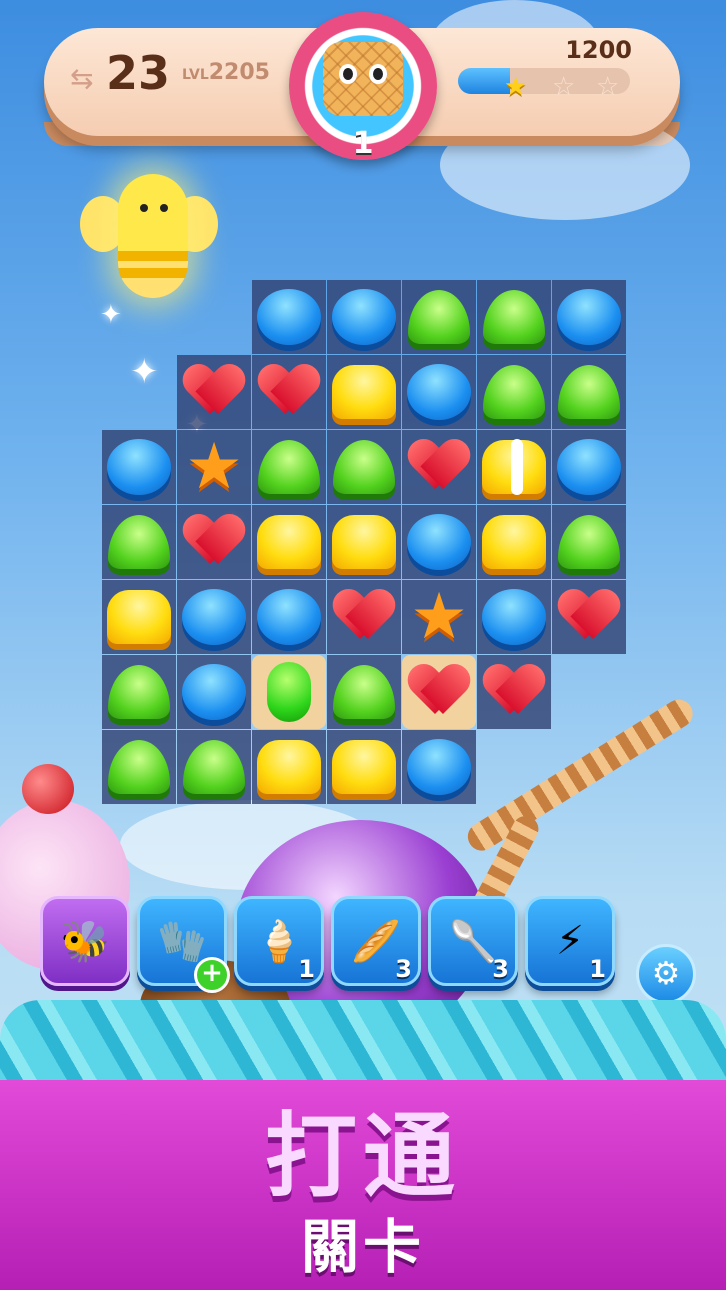  I want to click on plus-icon: +, so click(212, 975).